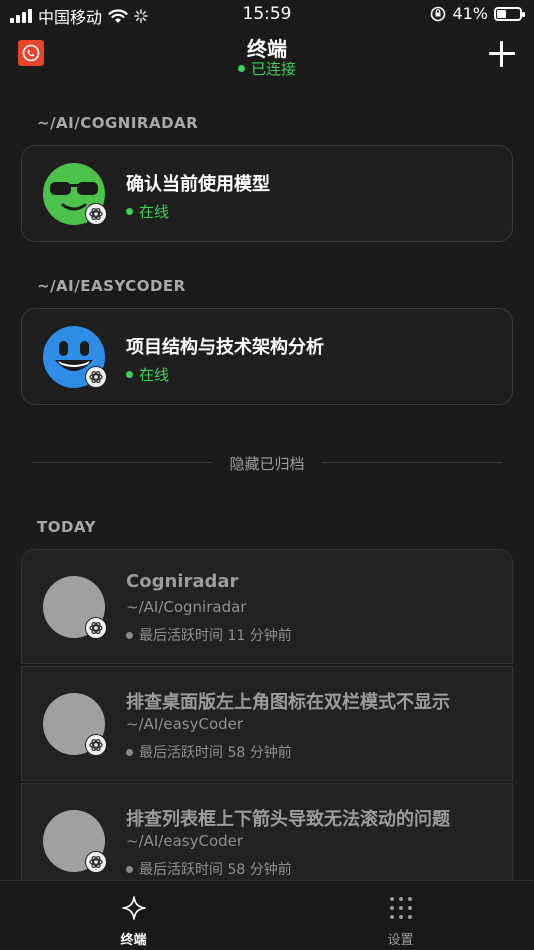 The width and height of the screenshot is (534, 950). What do you see at coordinates (225, 347) in the screenshot?
I see `session-title: 项目结构与技术架构分析` at bounding box center [225, 347].